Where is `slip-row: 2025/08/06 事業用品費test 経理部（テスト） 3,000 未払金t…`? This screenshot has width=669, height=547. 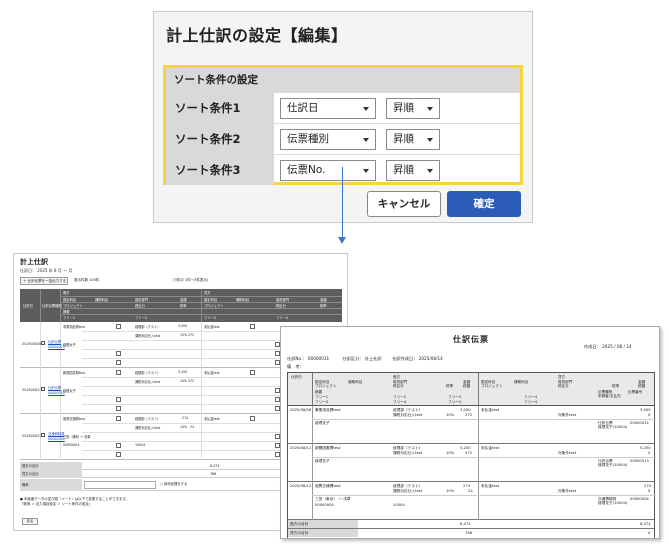 slip-row: 2025/08/06 事業用品費test 経理部（テスト） 3,000 未払金t… is located at coordinates (472, 425).